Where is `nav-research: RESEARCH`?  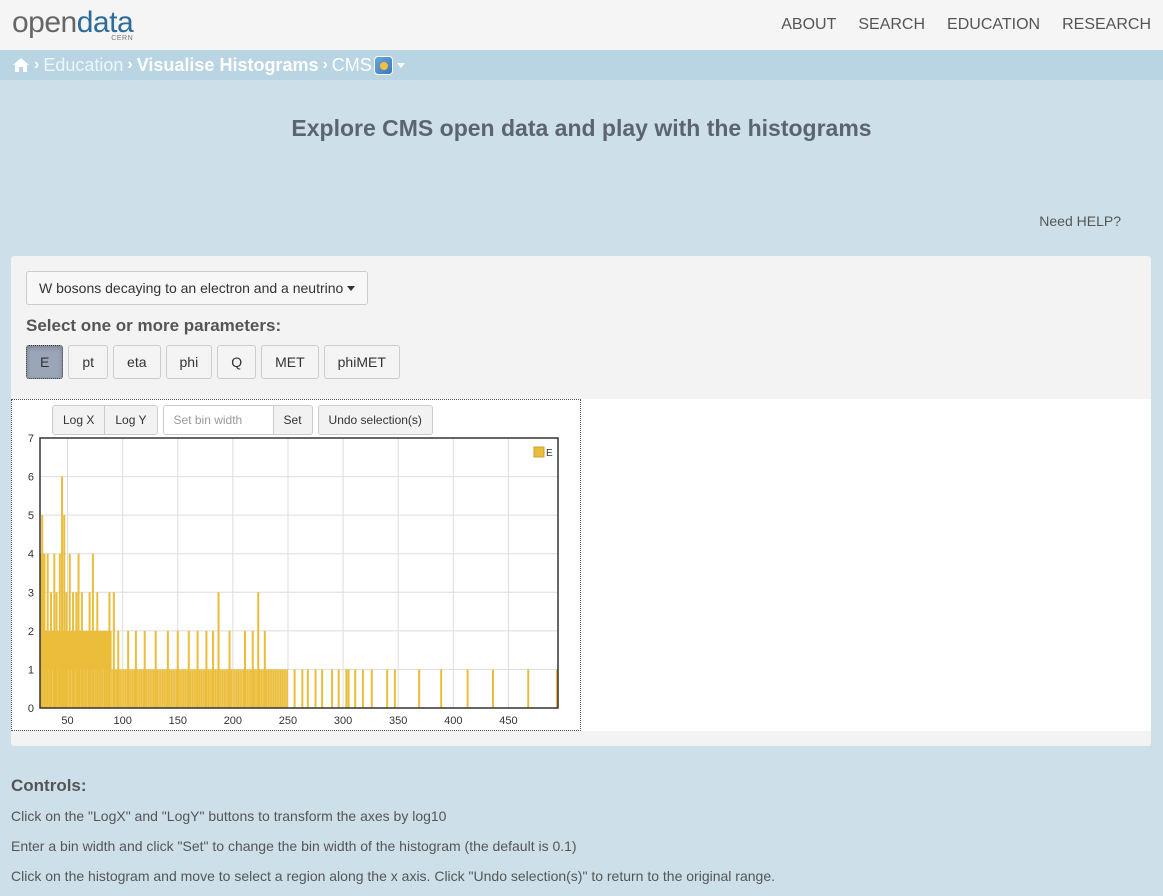 nav-research: RESEARCH is located at coordinates (1106, 25).